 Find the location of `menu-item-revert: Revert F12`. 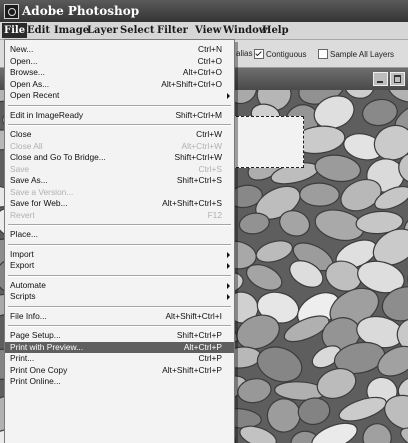

menu-item-revert: Revert F12 is located at coordinates (119, 215).